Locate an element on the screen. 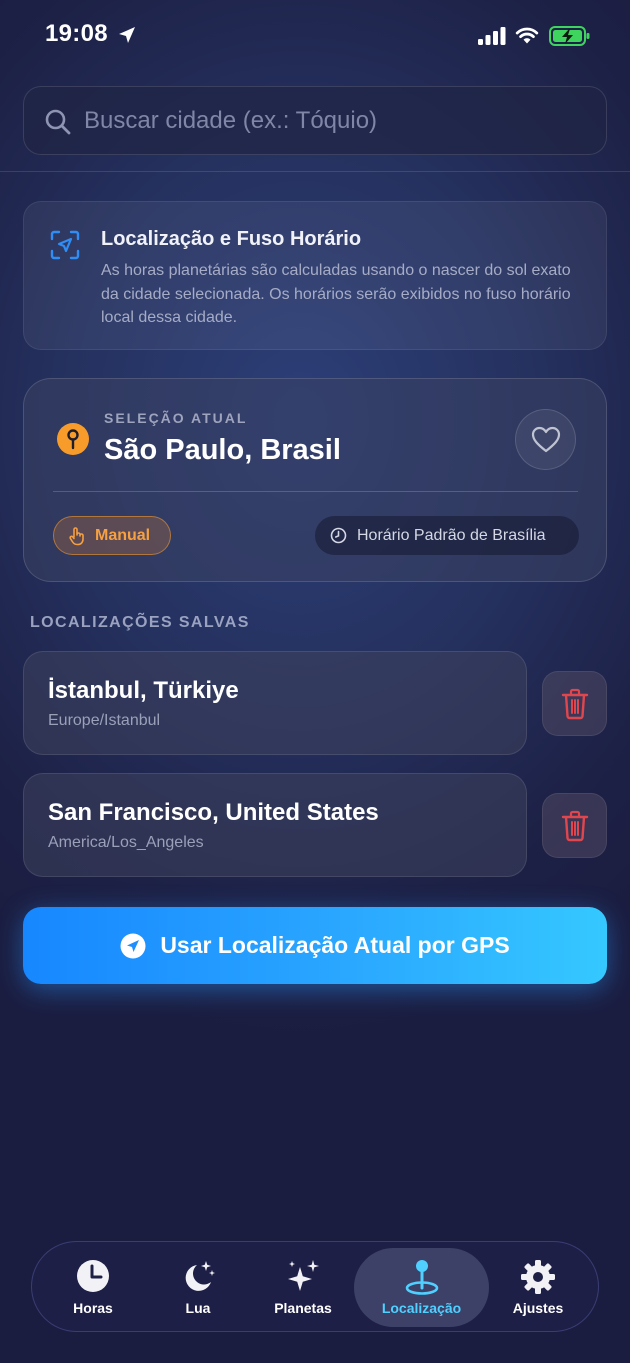  tab-localizacao: Localização is located at coordinates (421, 1287).